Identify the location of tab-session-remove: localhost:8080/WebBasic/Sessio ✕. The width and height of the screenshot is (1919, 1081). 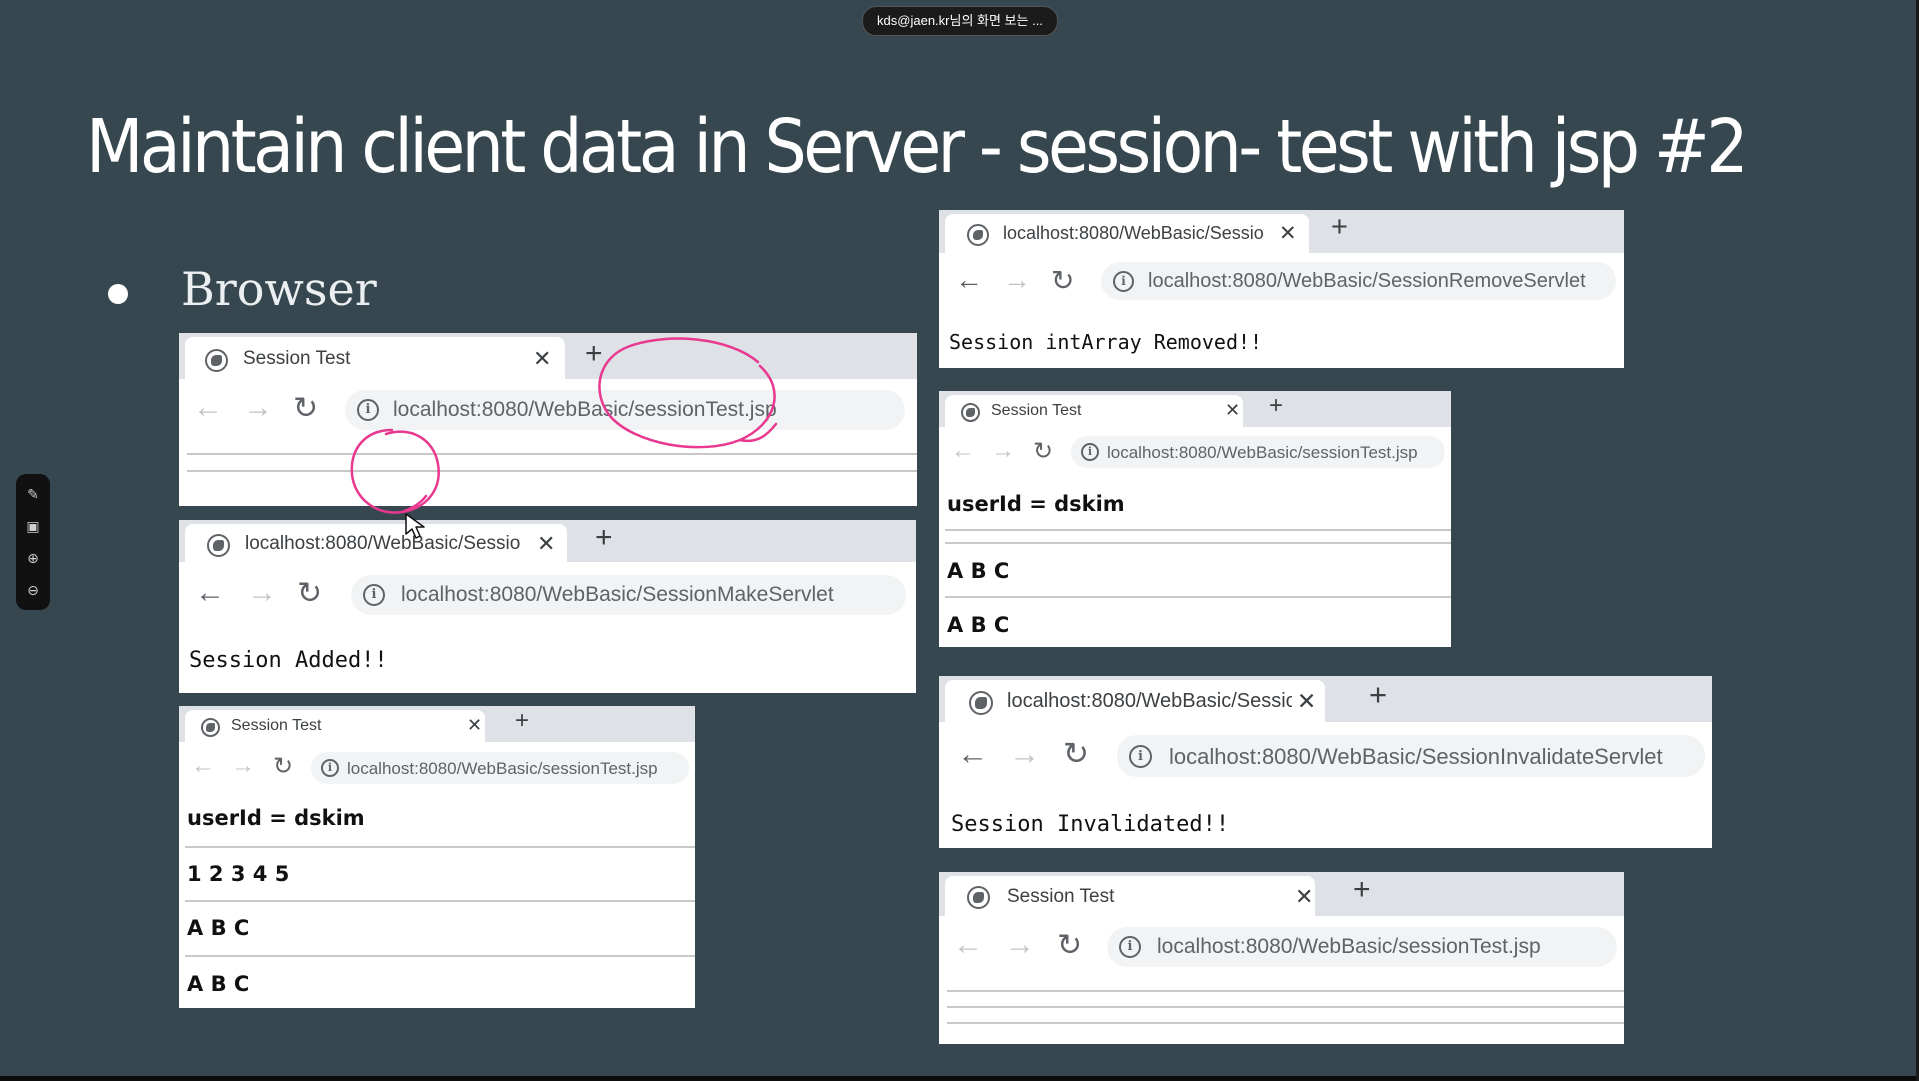
(1127, 233).